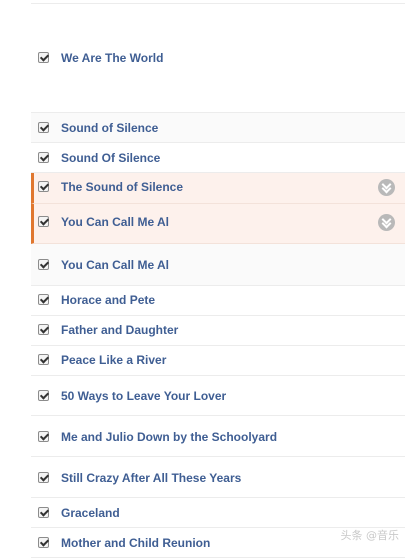 This screenshot has width=405, height=558. What do you see at coordinates (218, 301) in the screenshot?
I see `song-row: Horace and Pete` at bounding box center [218, 301].